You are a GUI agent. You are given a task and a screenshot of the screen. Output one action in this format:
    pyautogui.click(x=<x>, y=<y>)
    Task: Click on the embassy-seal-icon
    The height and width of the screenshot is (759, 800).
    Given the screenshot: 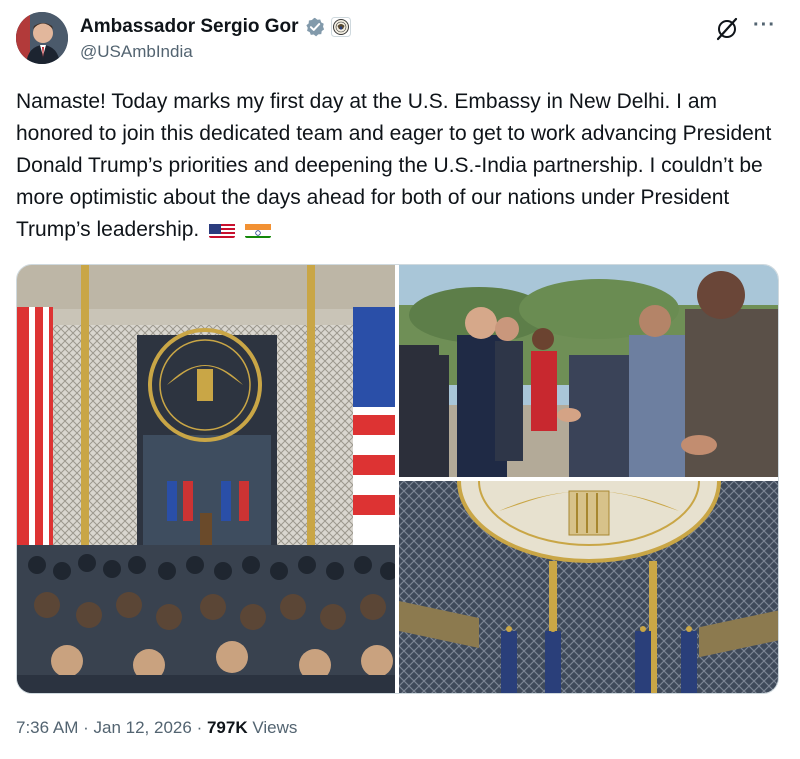 What is the action you would take?
    pyautogui.click(x=340, y=27)
    